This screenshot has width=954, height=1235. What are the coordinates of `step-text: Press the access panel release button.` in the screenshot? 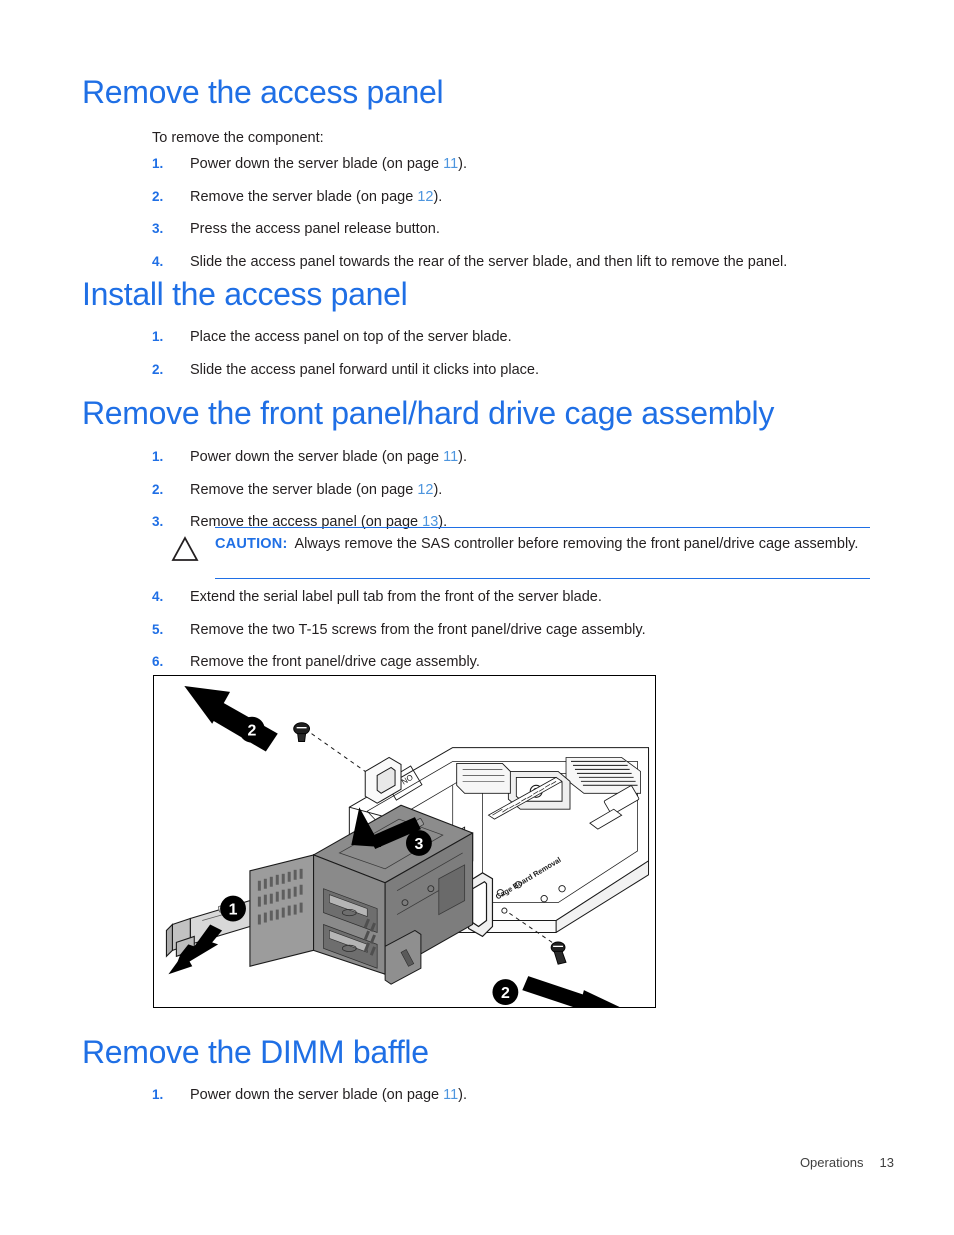 It's located at (315, 229).